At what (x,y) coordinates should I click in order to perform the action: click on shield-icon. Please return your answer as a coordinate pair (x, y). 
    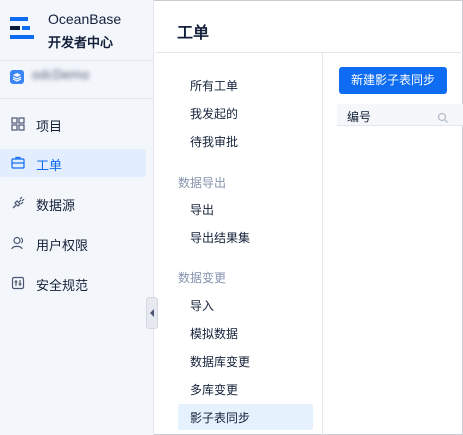
    Looking at the image, I should click on (18, 283).